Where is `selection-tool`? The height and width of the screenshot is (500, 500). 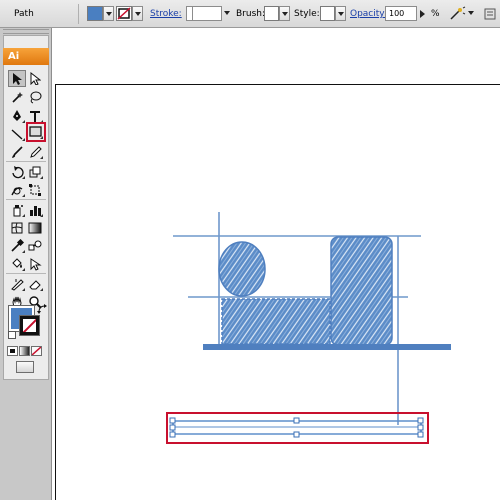
selection-tool is located at coordinates (17, 78).